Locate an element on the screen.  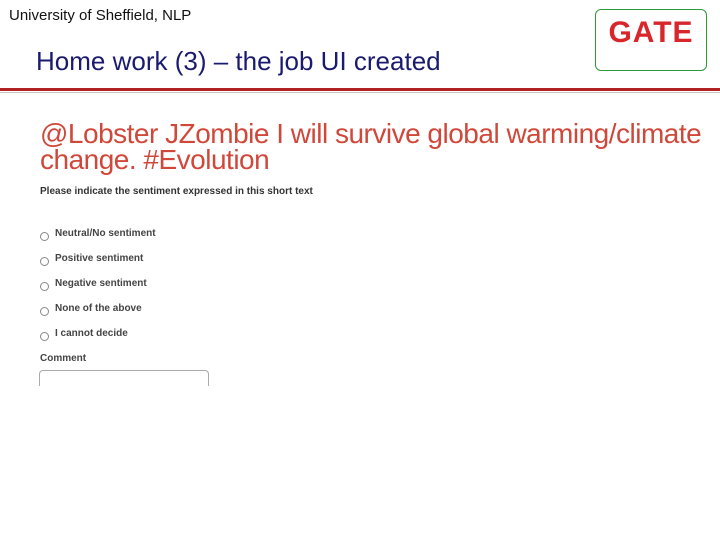
gate-logo: GATE is located at coordinates (651, 40).